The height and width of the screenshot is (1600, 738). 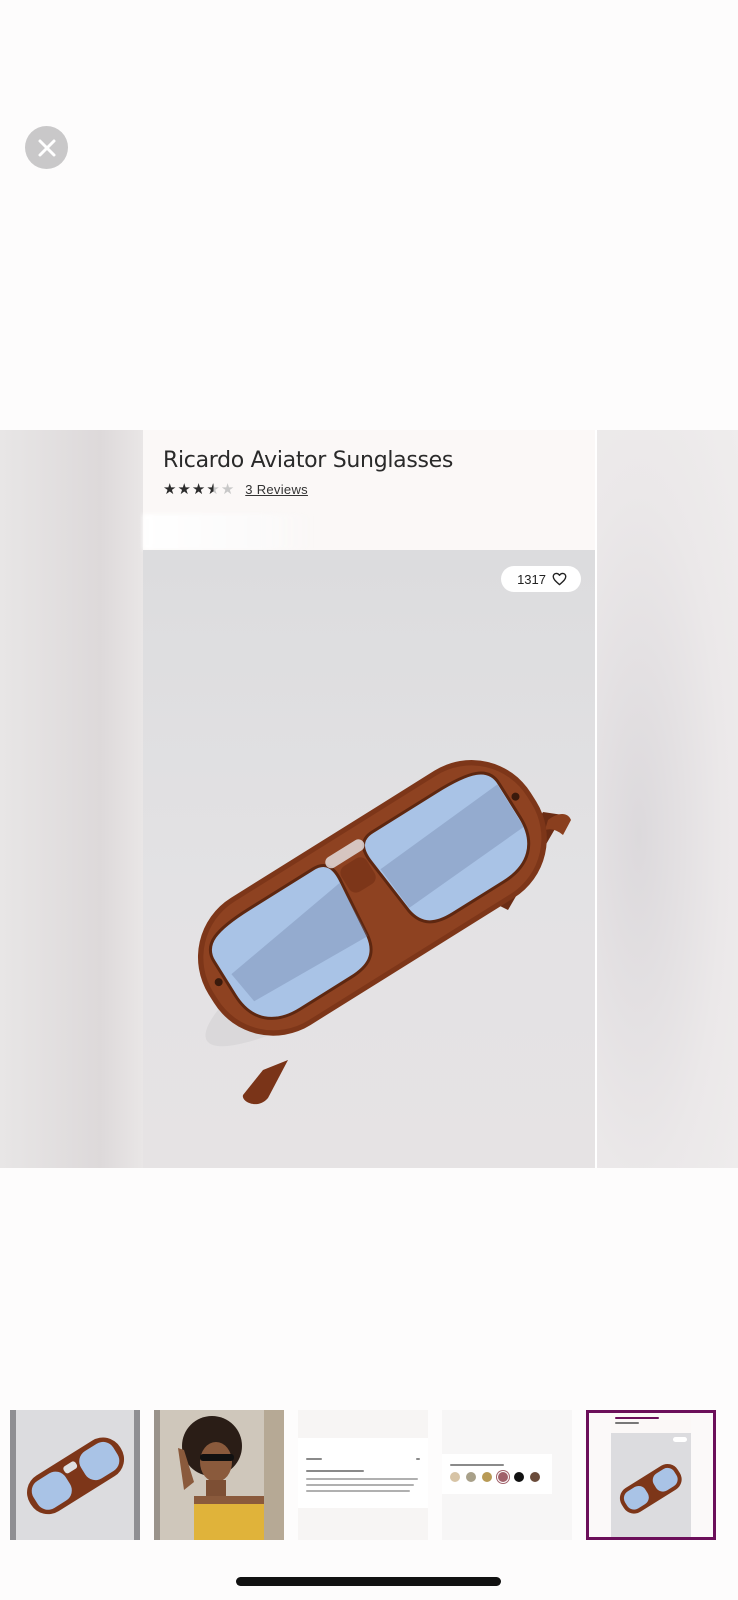 What do you see at coordinates (213, 489) in the screenshot?
I see `star-half-icon: ★` at bounding box center [213, 489].